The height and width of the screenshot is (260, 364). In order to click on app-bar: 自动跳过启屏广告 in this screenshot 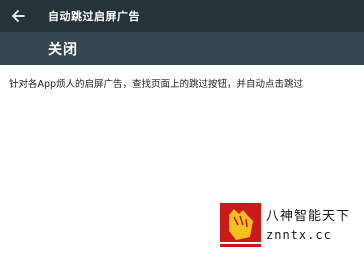, I will do `click(182, 16)`.